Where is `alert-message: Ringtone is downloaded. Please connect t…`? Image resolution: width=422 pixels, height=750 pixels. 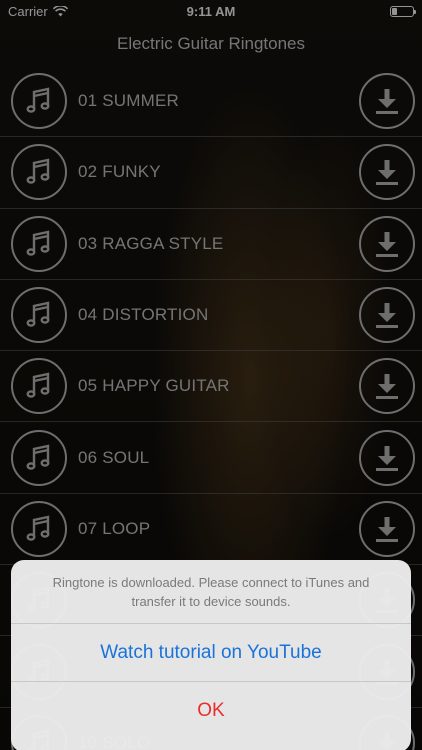
alert-message: Ringtone is downloaded. Please connect t… is located at coordinates (211, 592).